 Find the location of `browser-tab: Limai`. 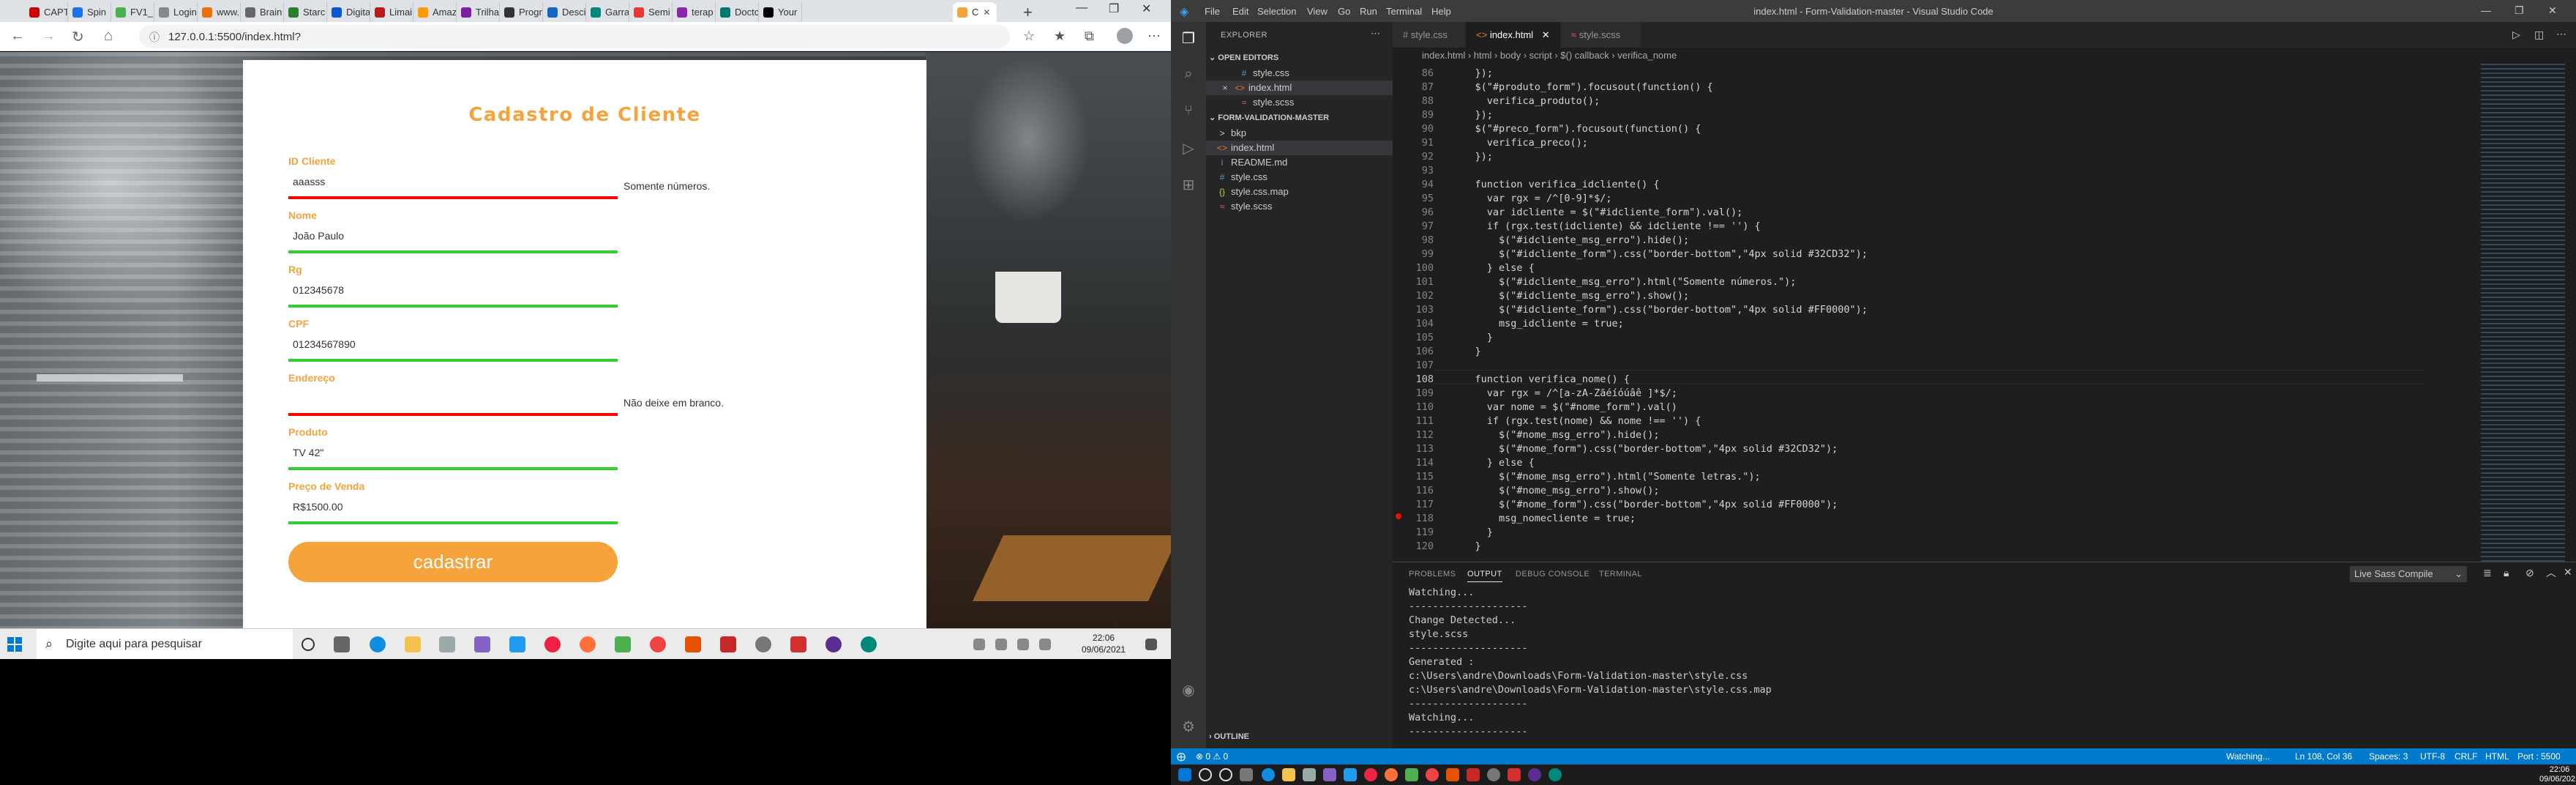

browser-tab: Limai is located at coordinates (391, 12).